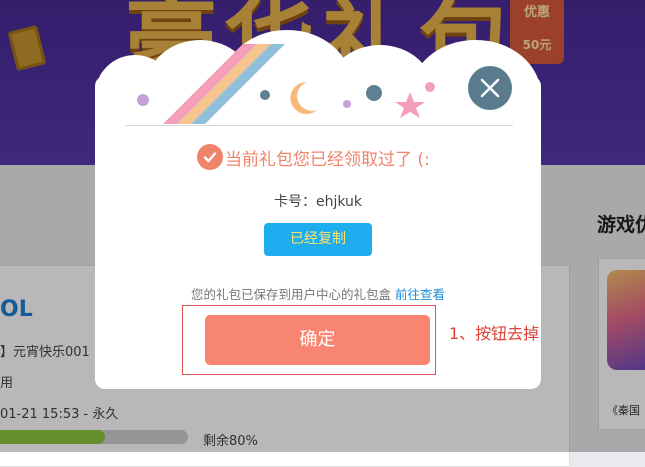 The width and height of the screenshot is (645, 467). Describe the element at coordinates (210, 157) in the screenshot. I see `check-icon` at that location.